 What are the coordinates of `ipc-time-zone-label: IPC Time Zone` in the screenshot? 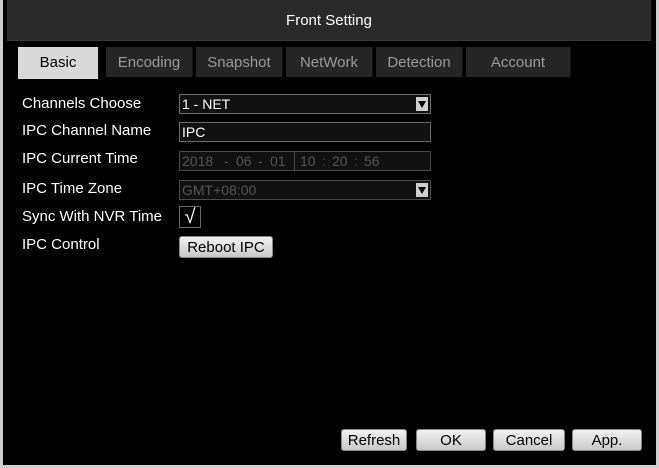 It's located at (72, 188).